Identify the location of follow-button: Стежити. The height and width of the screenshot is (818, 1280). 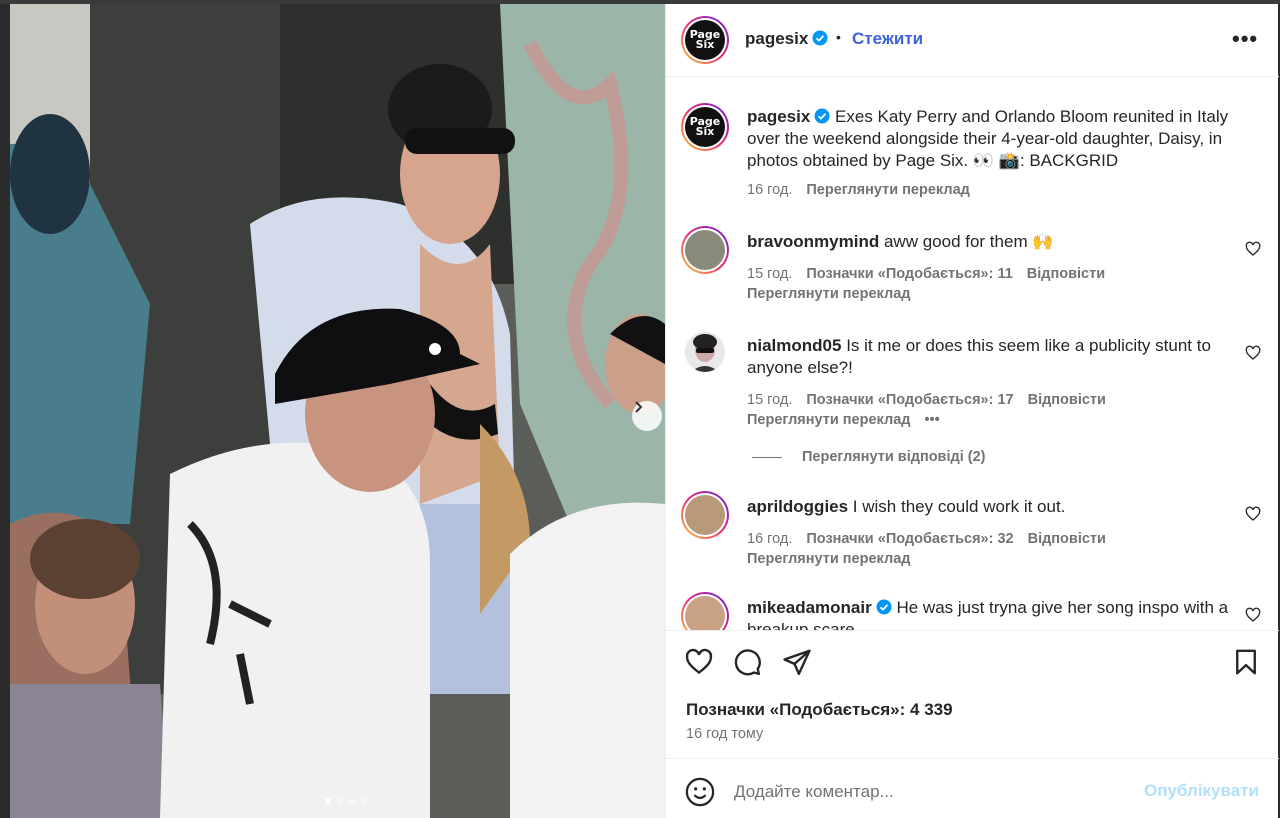
(887, 39).